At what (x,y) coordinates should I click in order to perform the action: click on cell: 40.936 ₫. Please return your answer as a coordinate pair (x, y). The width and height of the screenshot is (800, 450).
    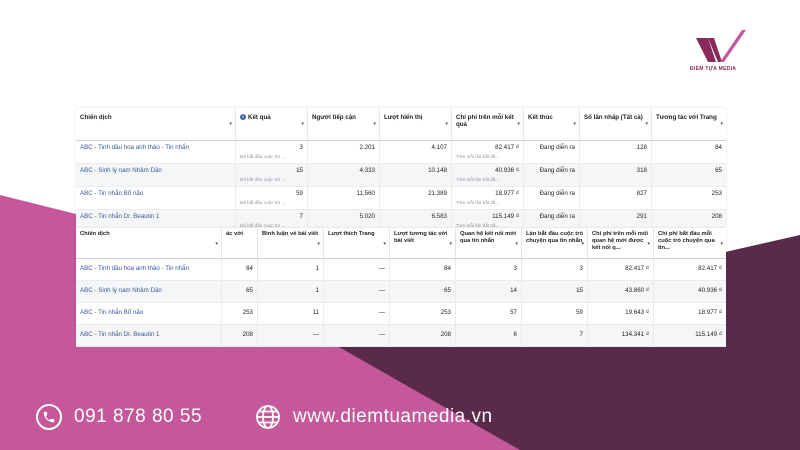
    Looking at the image, I should click on (710, 290).